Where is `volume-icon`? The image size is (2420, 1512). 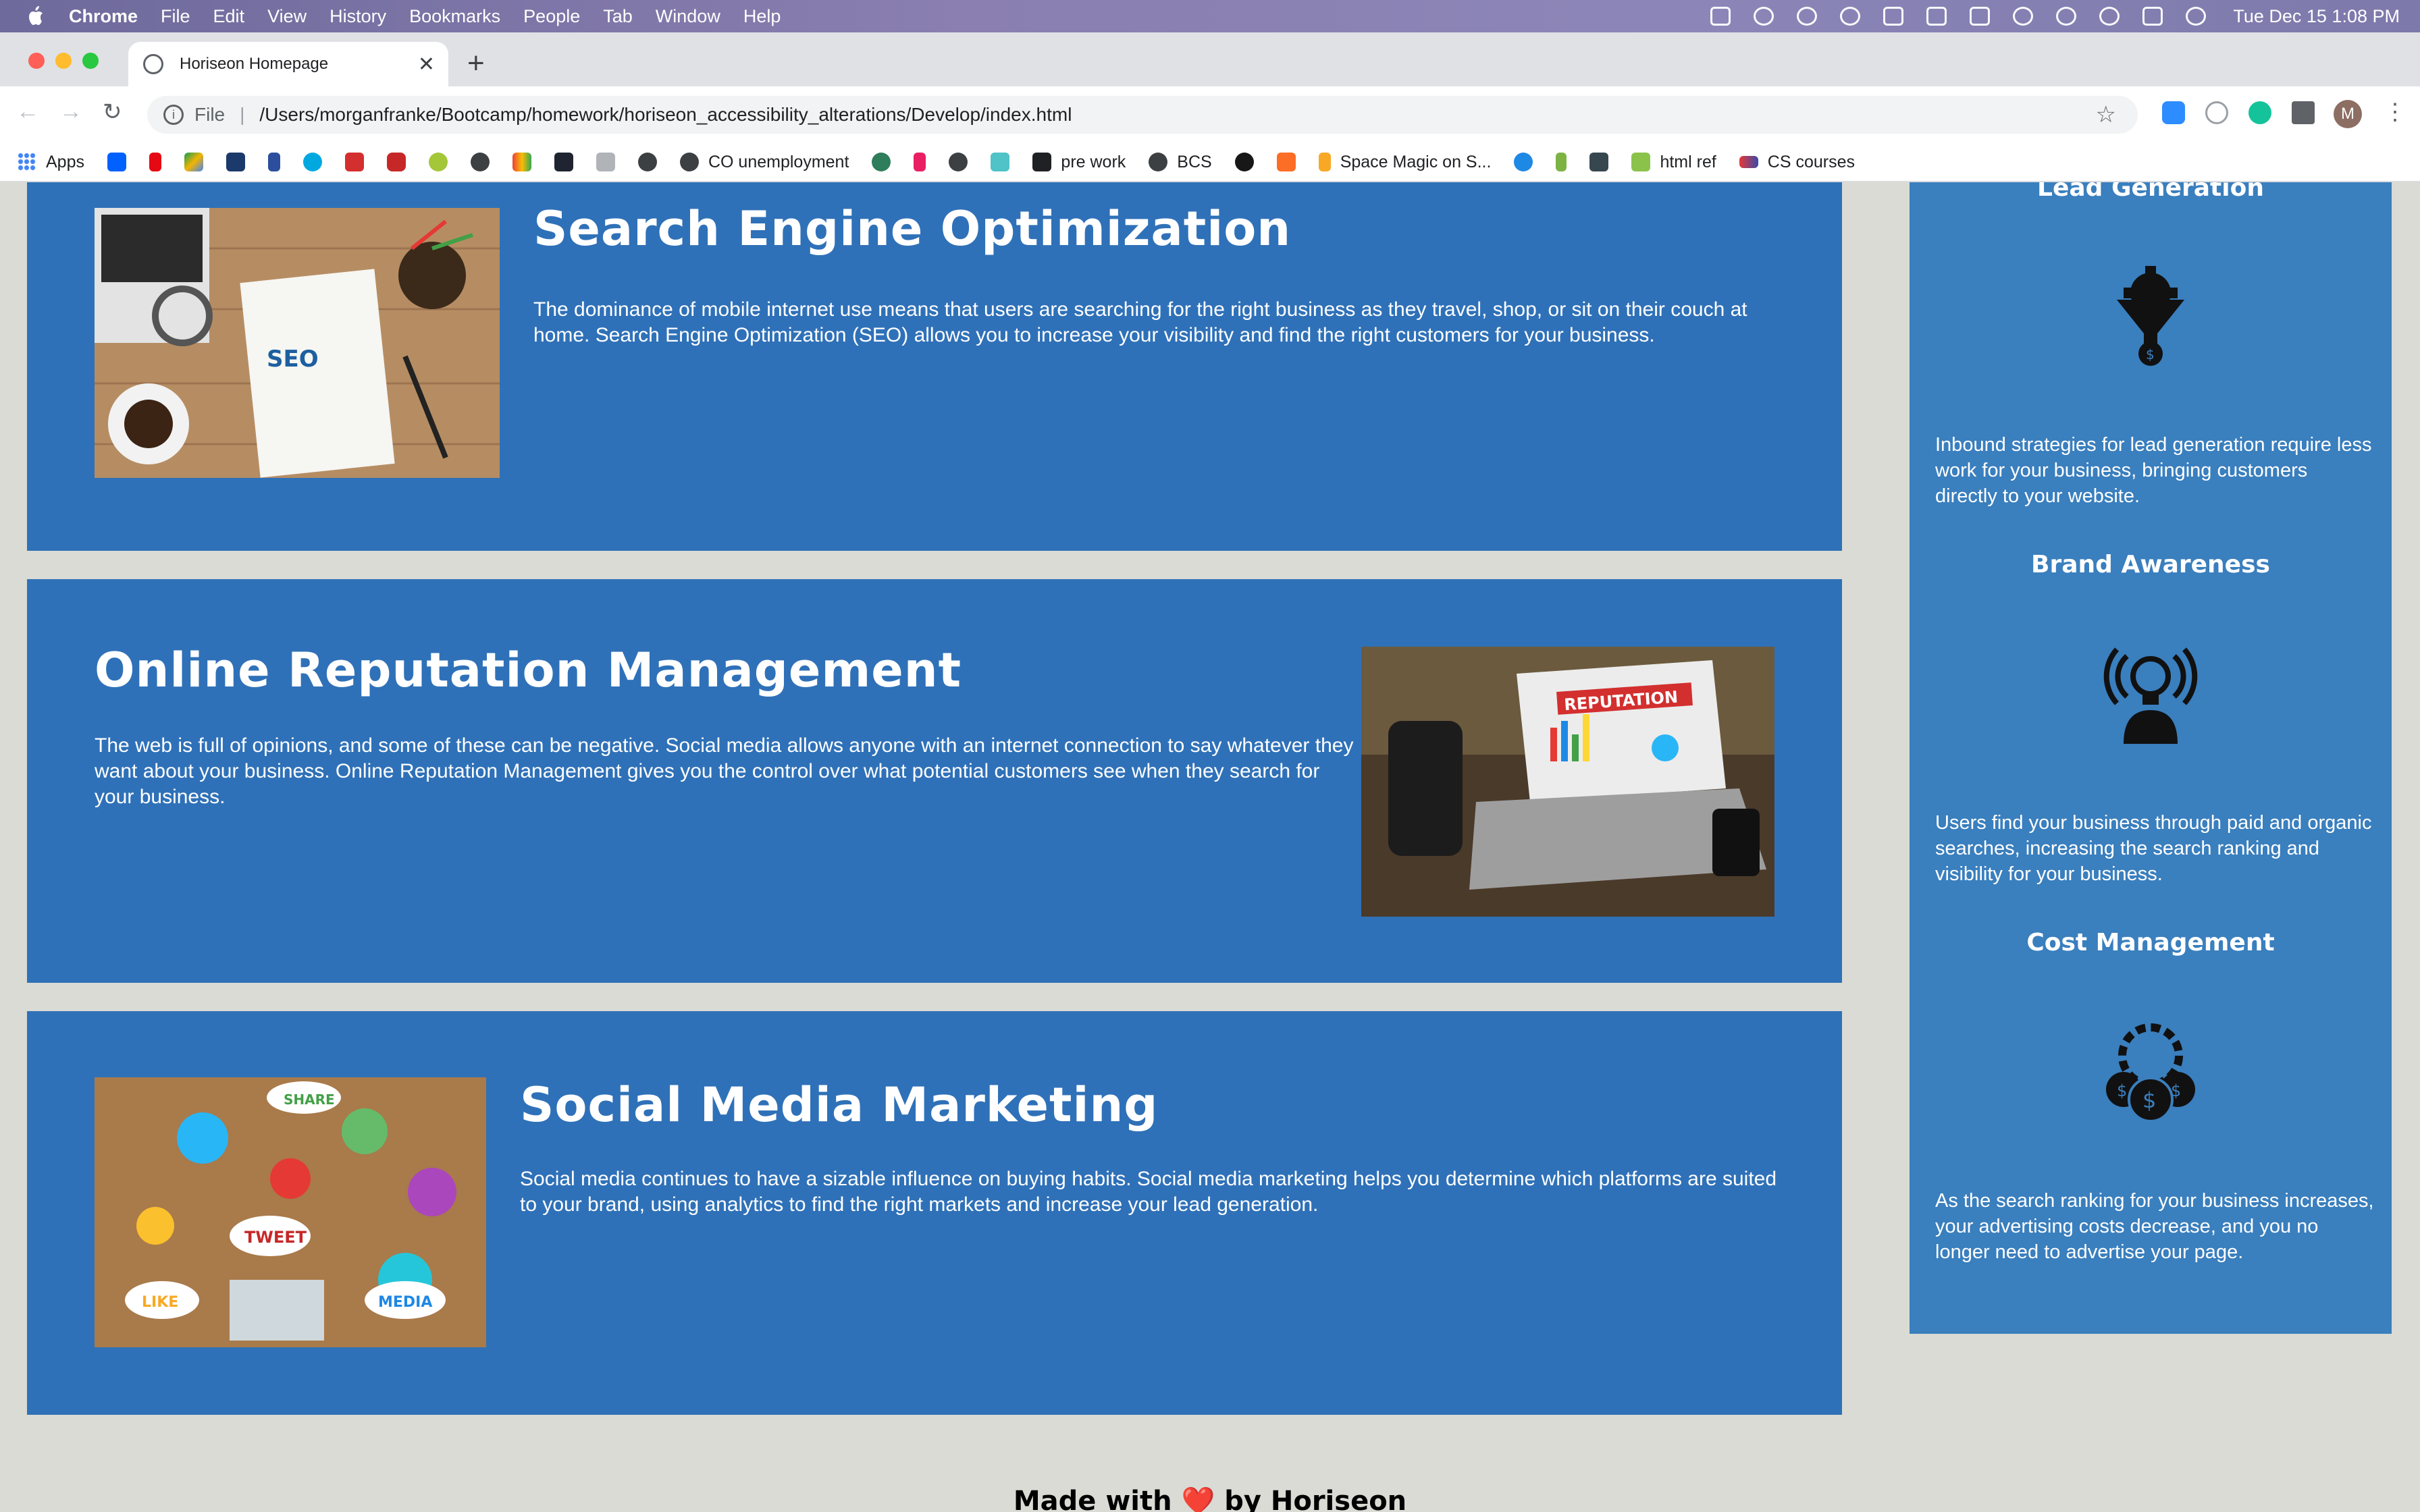 volume-icon is located at coordinates (1893, 16).